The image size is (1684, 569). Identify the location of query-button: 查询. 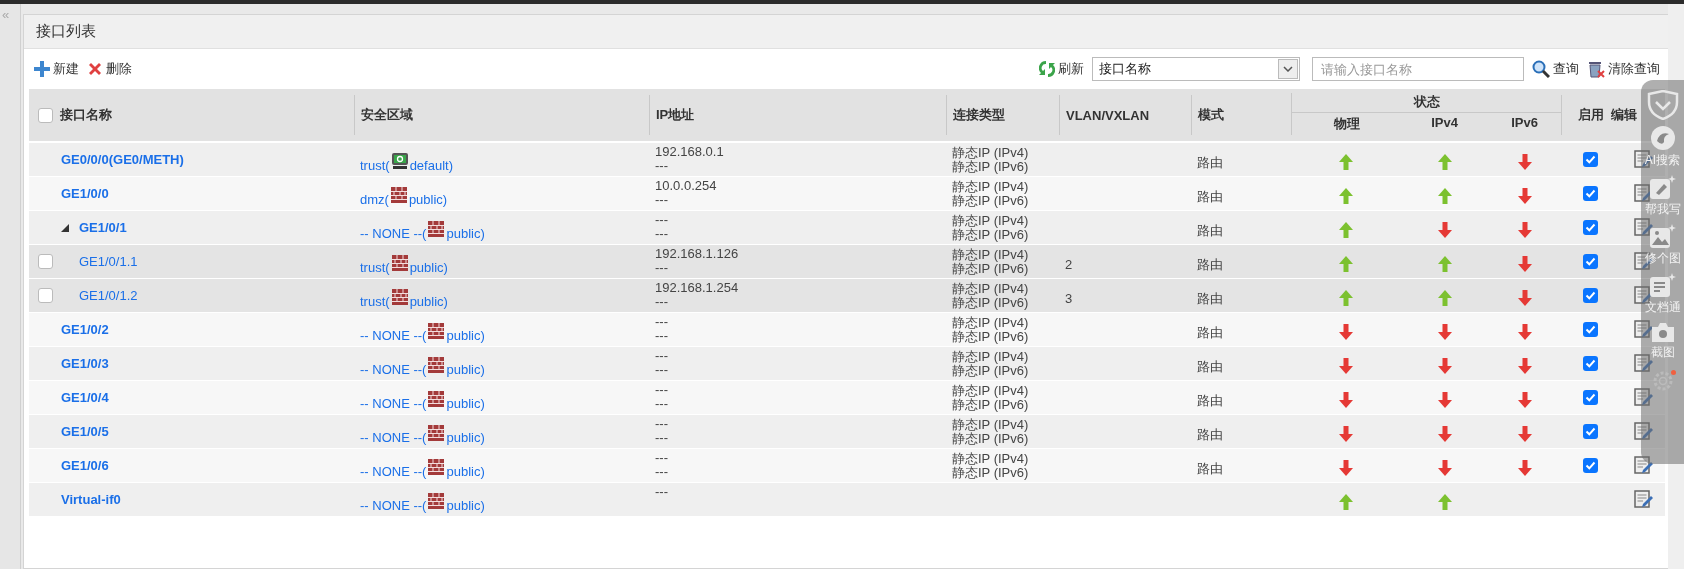
(1555, 69).